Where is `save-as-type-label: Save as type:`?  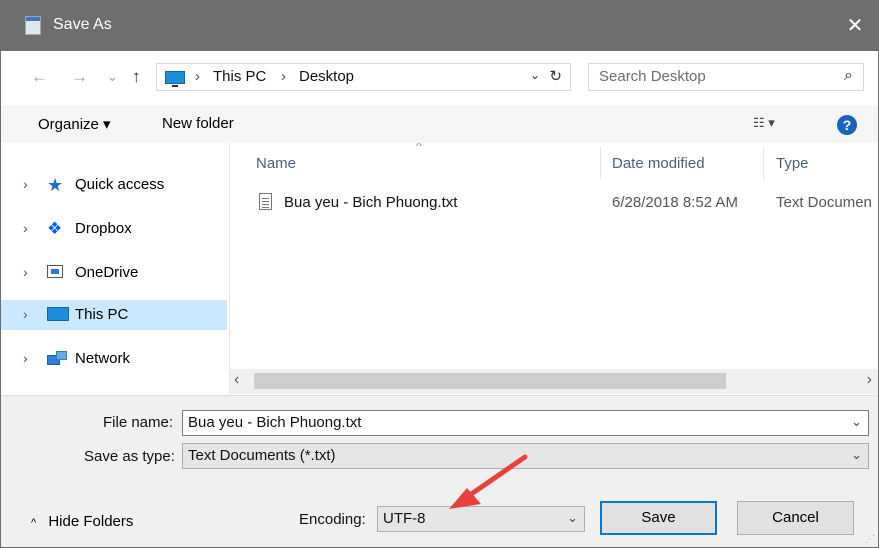 save-as-type-label: Save as type: is located at coordinates (129, 456).